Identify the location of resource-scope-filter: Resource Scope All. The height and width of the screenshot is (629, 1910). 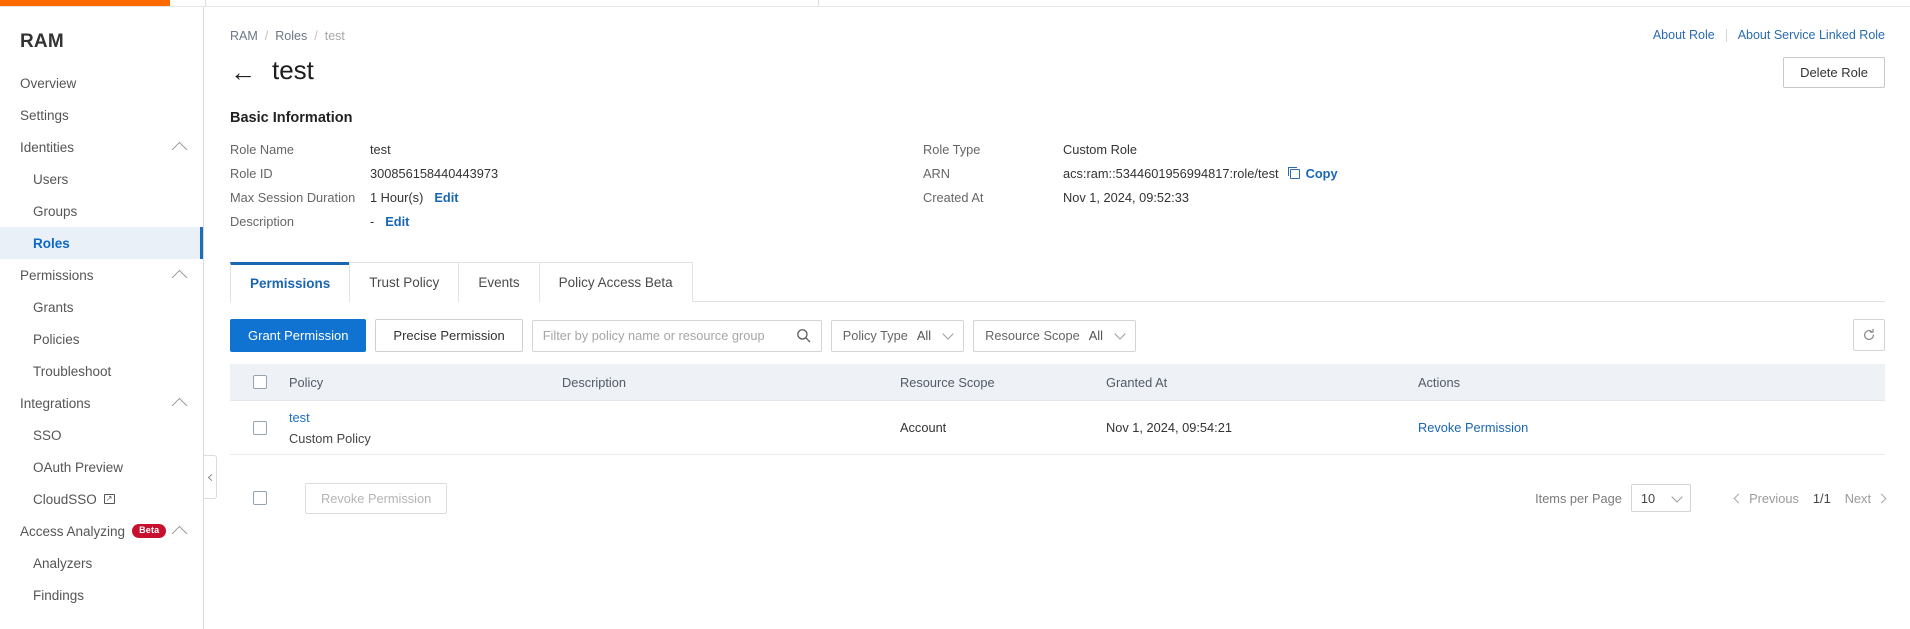
(1054, 335).